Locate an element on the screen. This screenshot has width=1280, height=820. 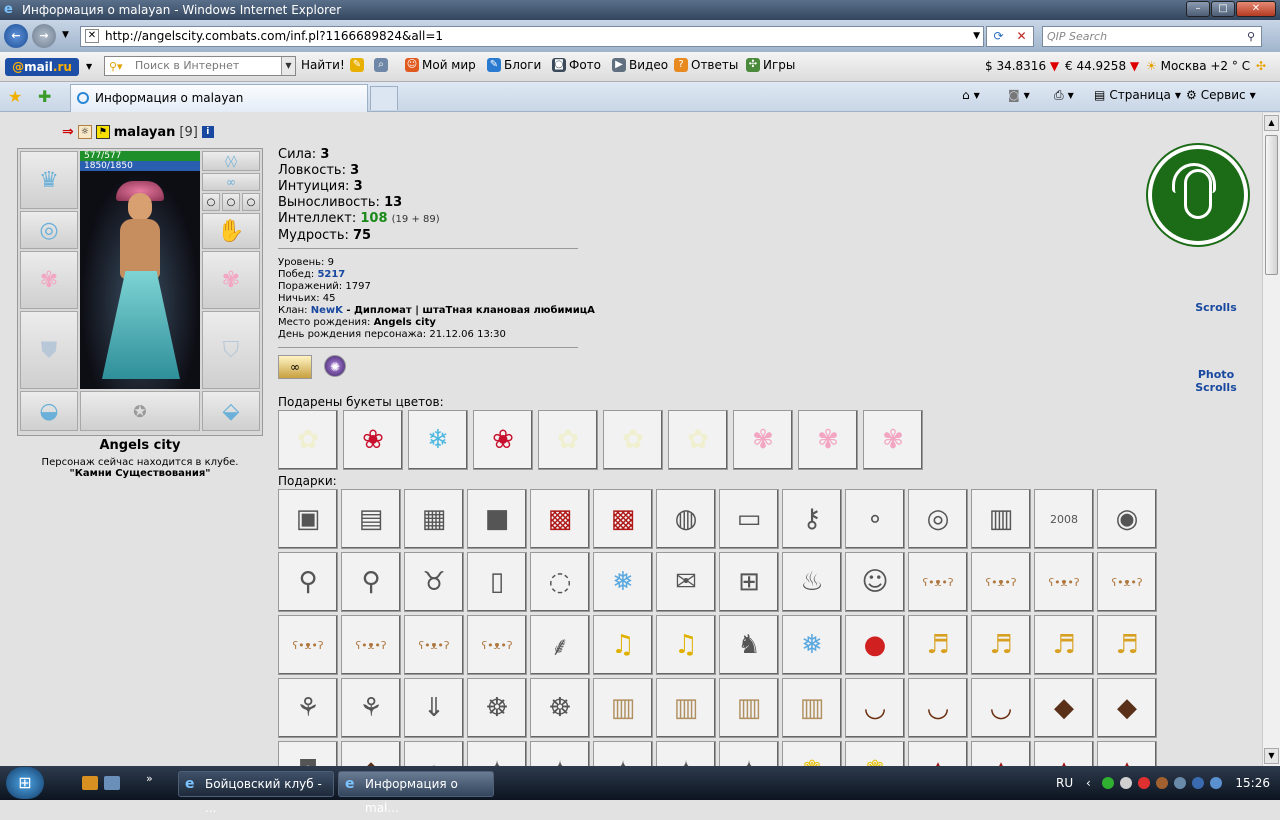
mailru-link-photo: ◙ Фото is located at coordinates (576, 65).